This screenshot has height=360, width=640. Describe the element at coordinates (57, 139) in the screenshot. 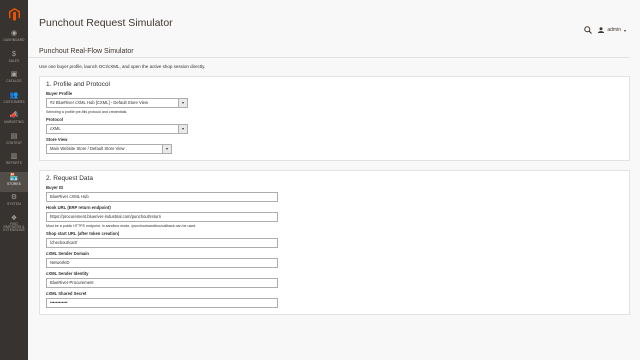

I see `store-view-label: Store View` at that location.